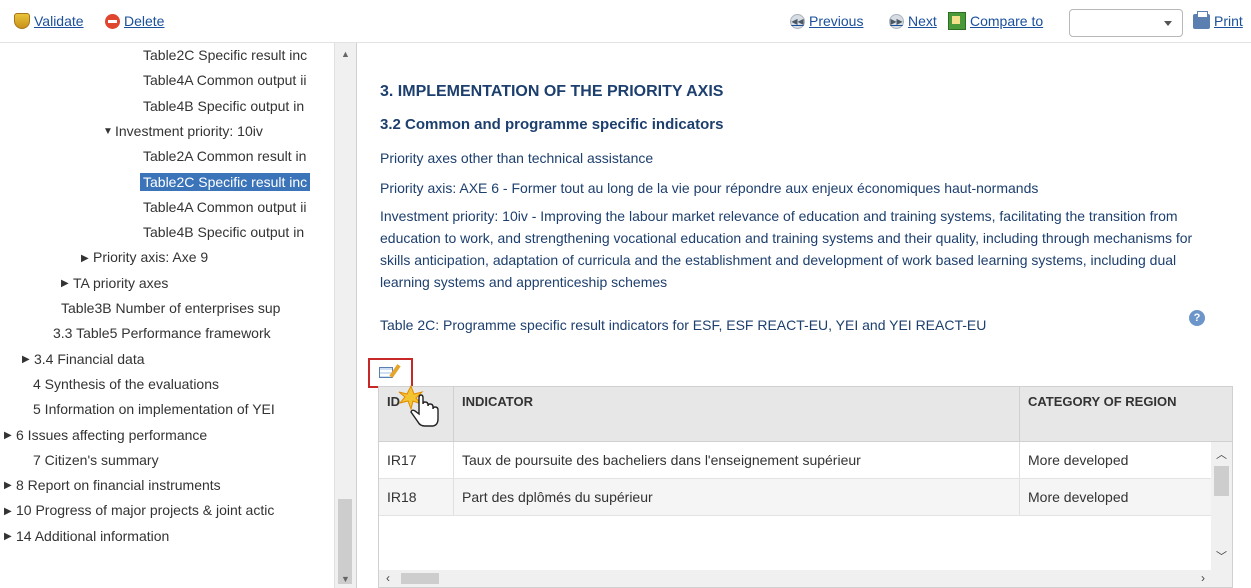 This screenshot has width=1251, height=588. What do you see at coordinates (1197, 318) in the screenshot?
I see `help-icon: ?` at bounding box center [1197, 318].